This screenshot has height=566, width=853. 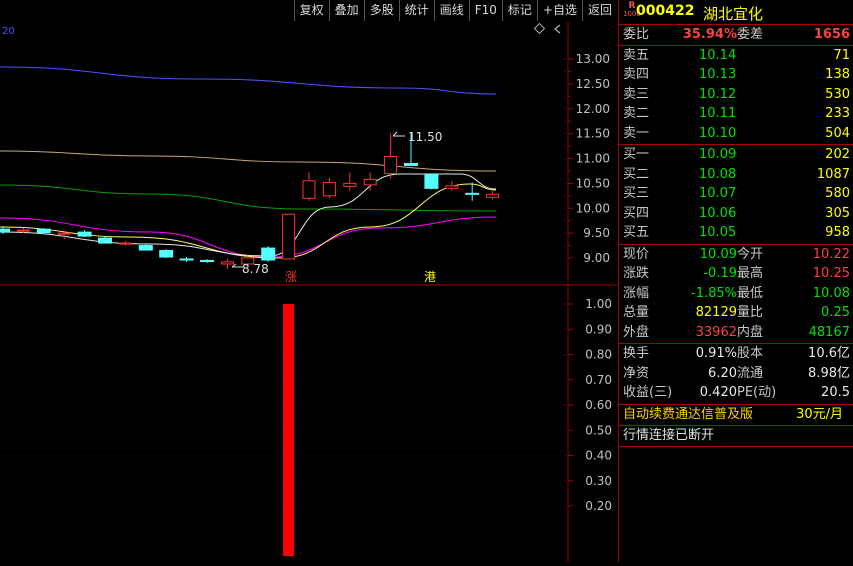 I want to click on stat-label: 量比, so click(x=750, y=312).